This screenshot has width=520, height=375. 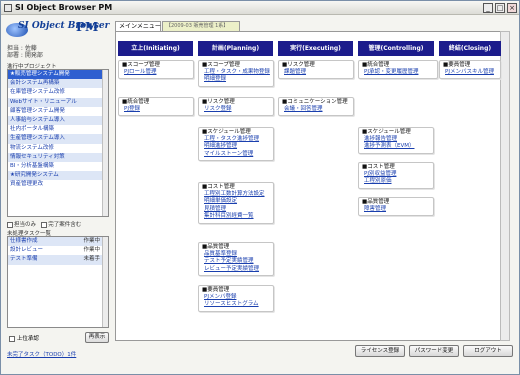 I want to click on group-init-scope: ■スコープ管理 PJロール管理, so click(x=156, y=69).